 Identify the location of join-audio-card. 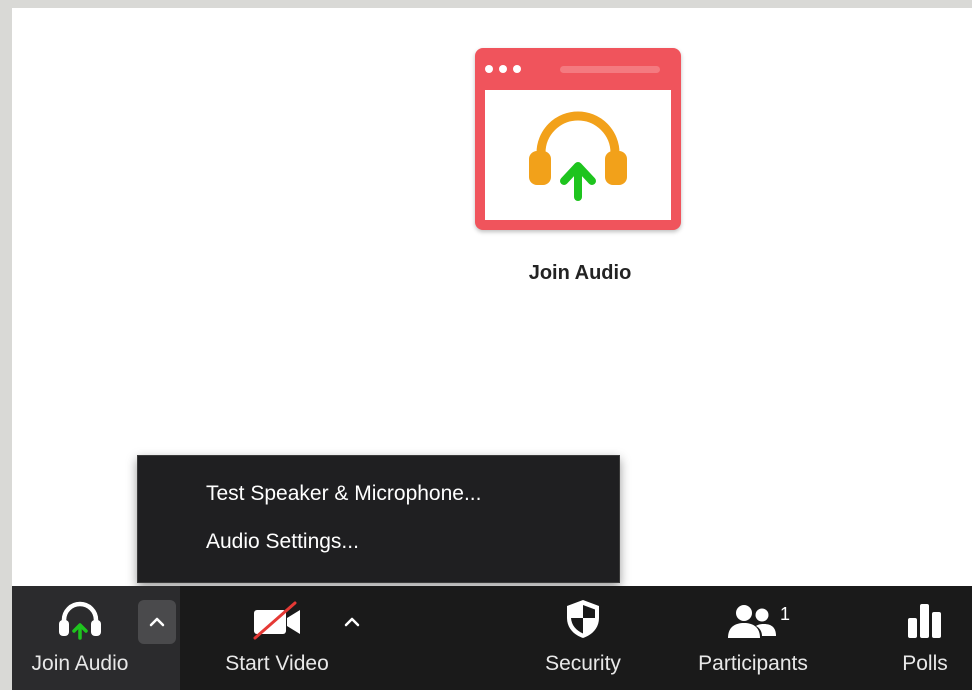
(578, 139).